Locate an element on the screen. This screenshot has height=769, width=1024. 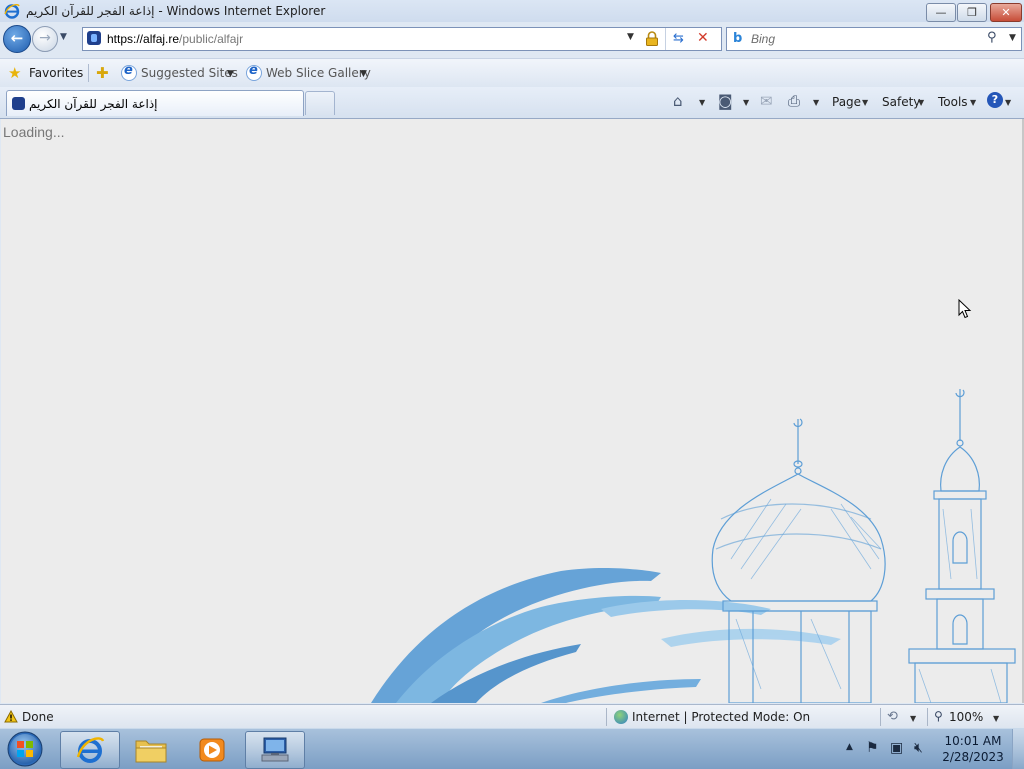
mail-icon: ✉ is located at coordinates (766, 101).